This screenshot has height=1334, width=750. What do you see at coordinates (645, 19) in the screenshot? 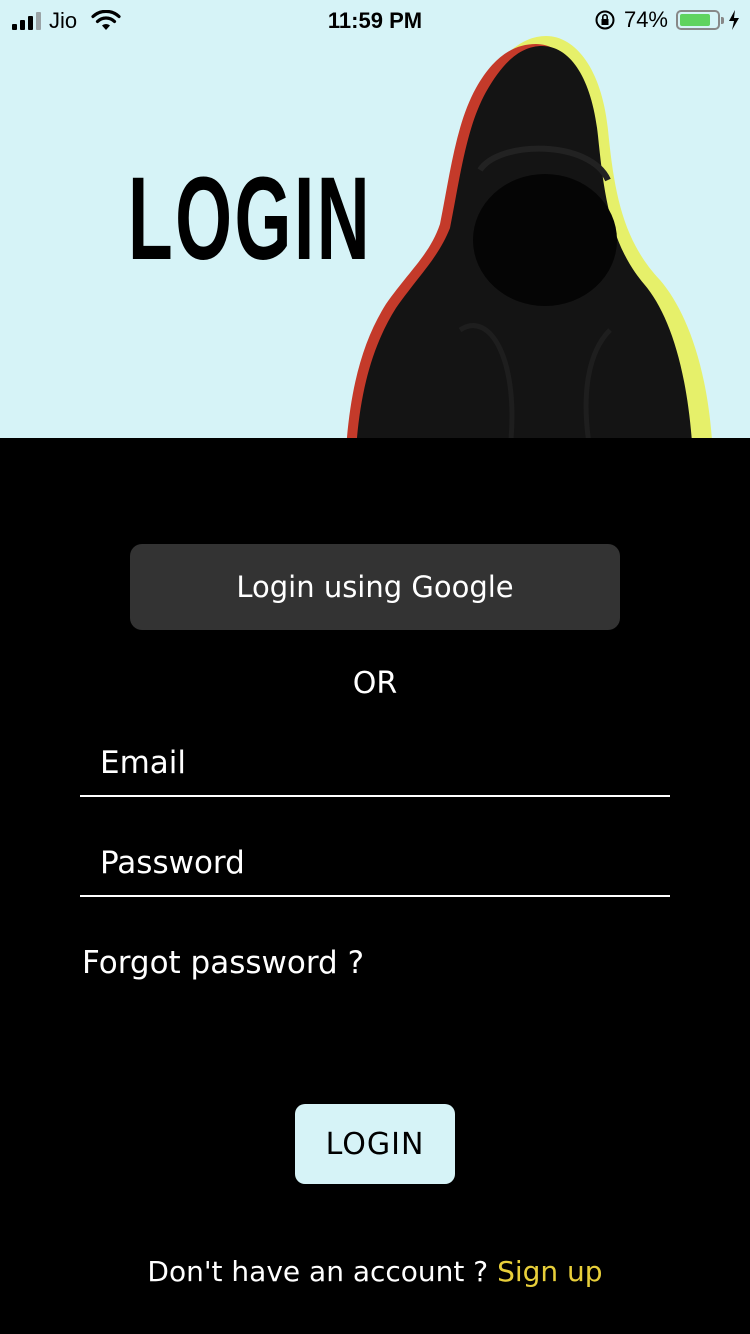
I see `battery-percent: 74%` at bounding box center [645, 19].